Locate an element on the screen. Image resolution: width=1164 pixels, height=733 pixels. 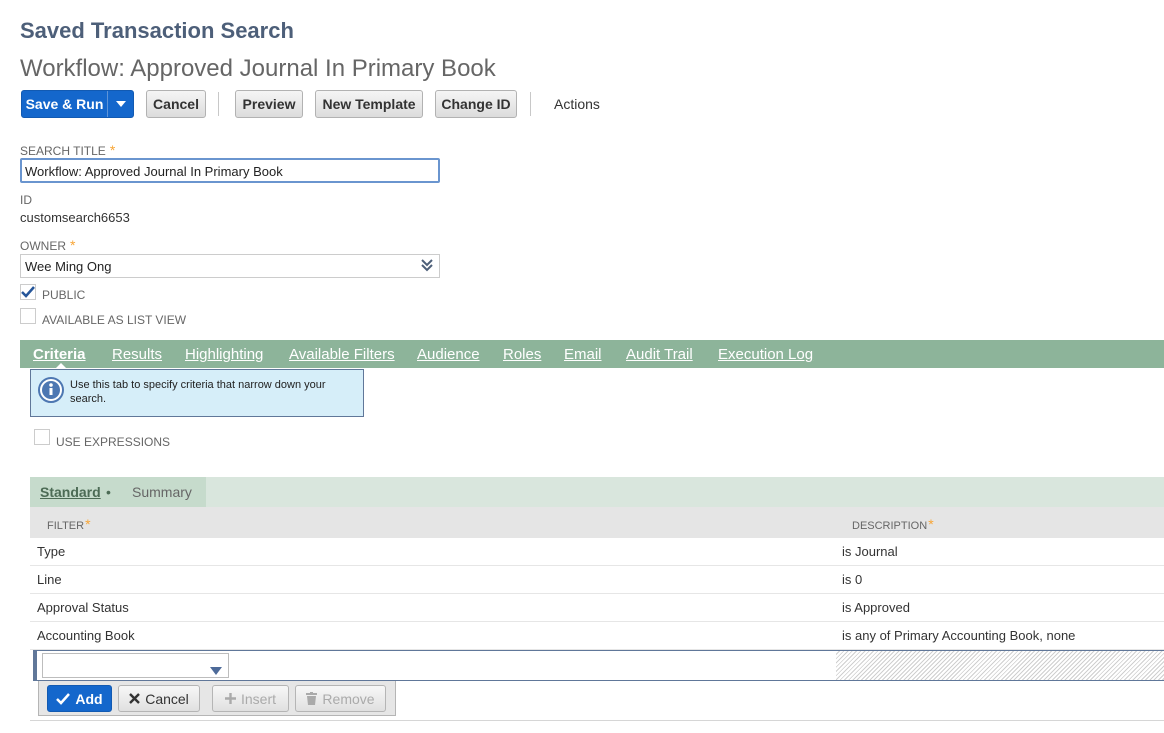
cancel-button: Cancel is located at coordinates (176, 104).